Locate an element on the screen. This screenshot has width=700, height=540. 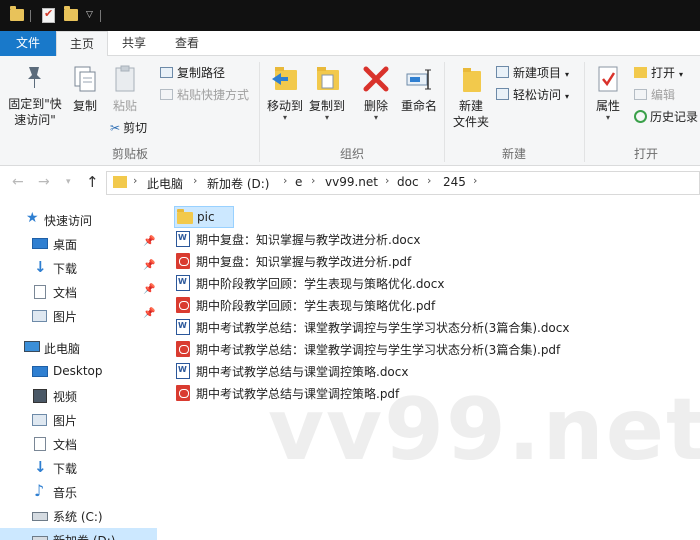
pictures-icon is located at coordinates (39, 420).